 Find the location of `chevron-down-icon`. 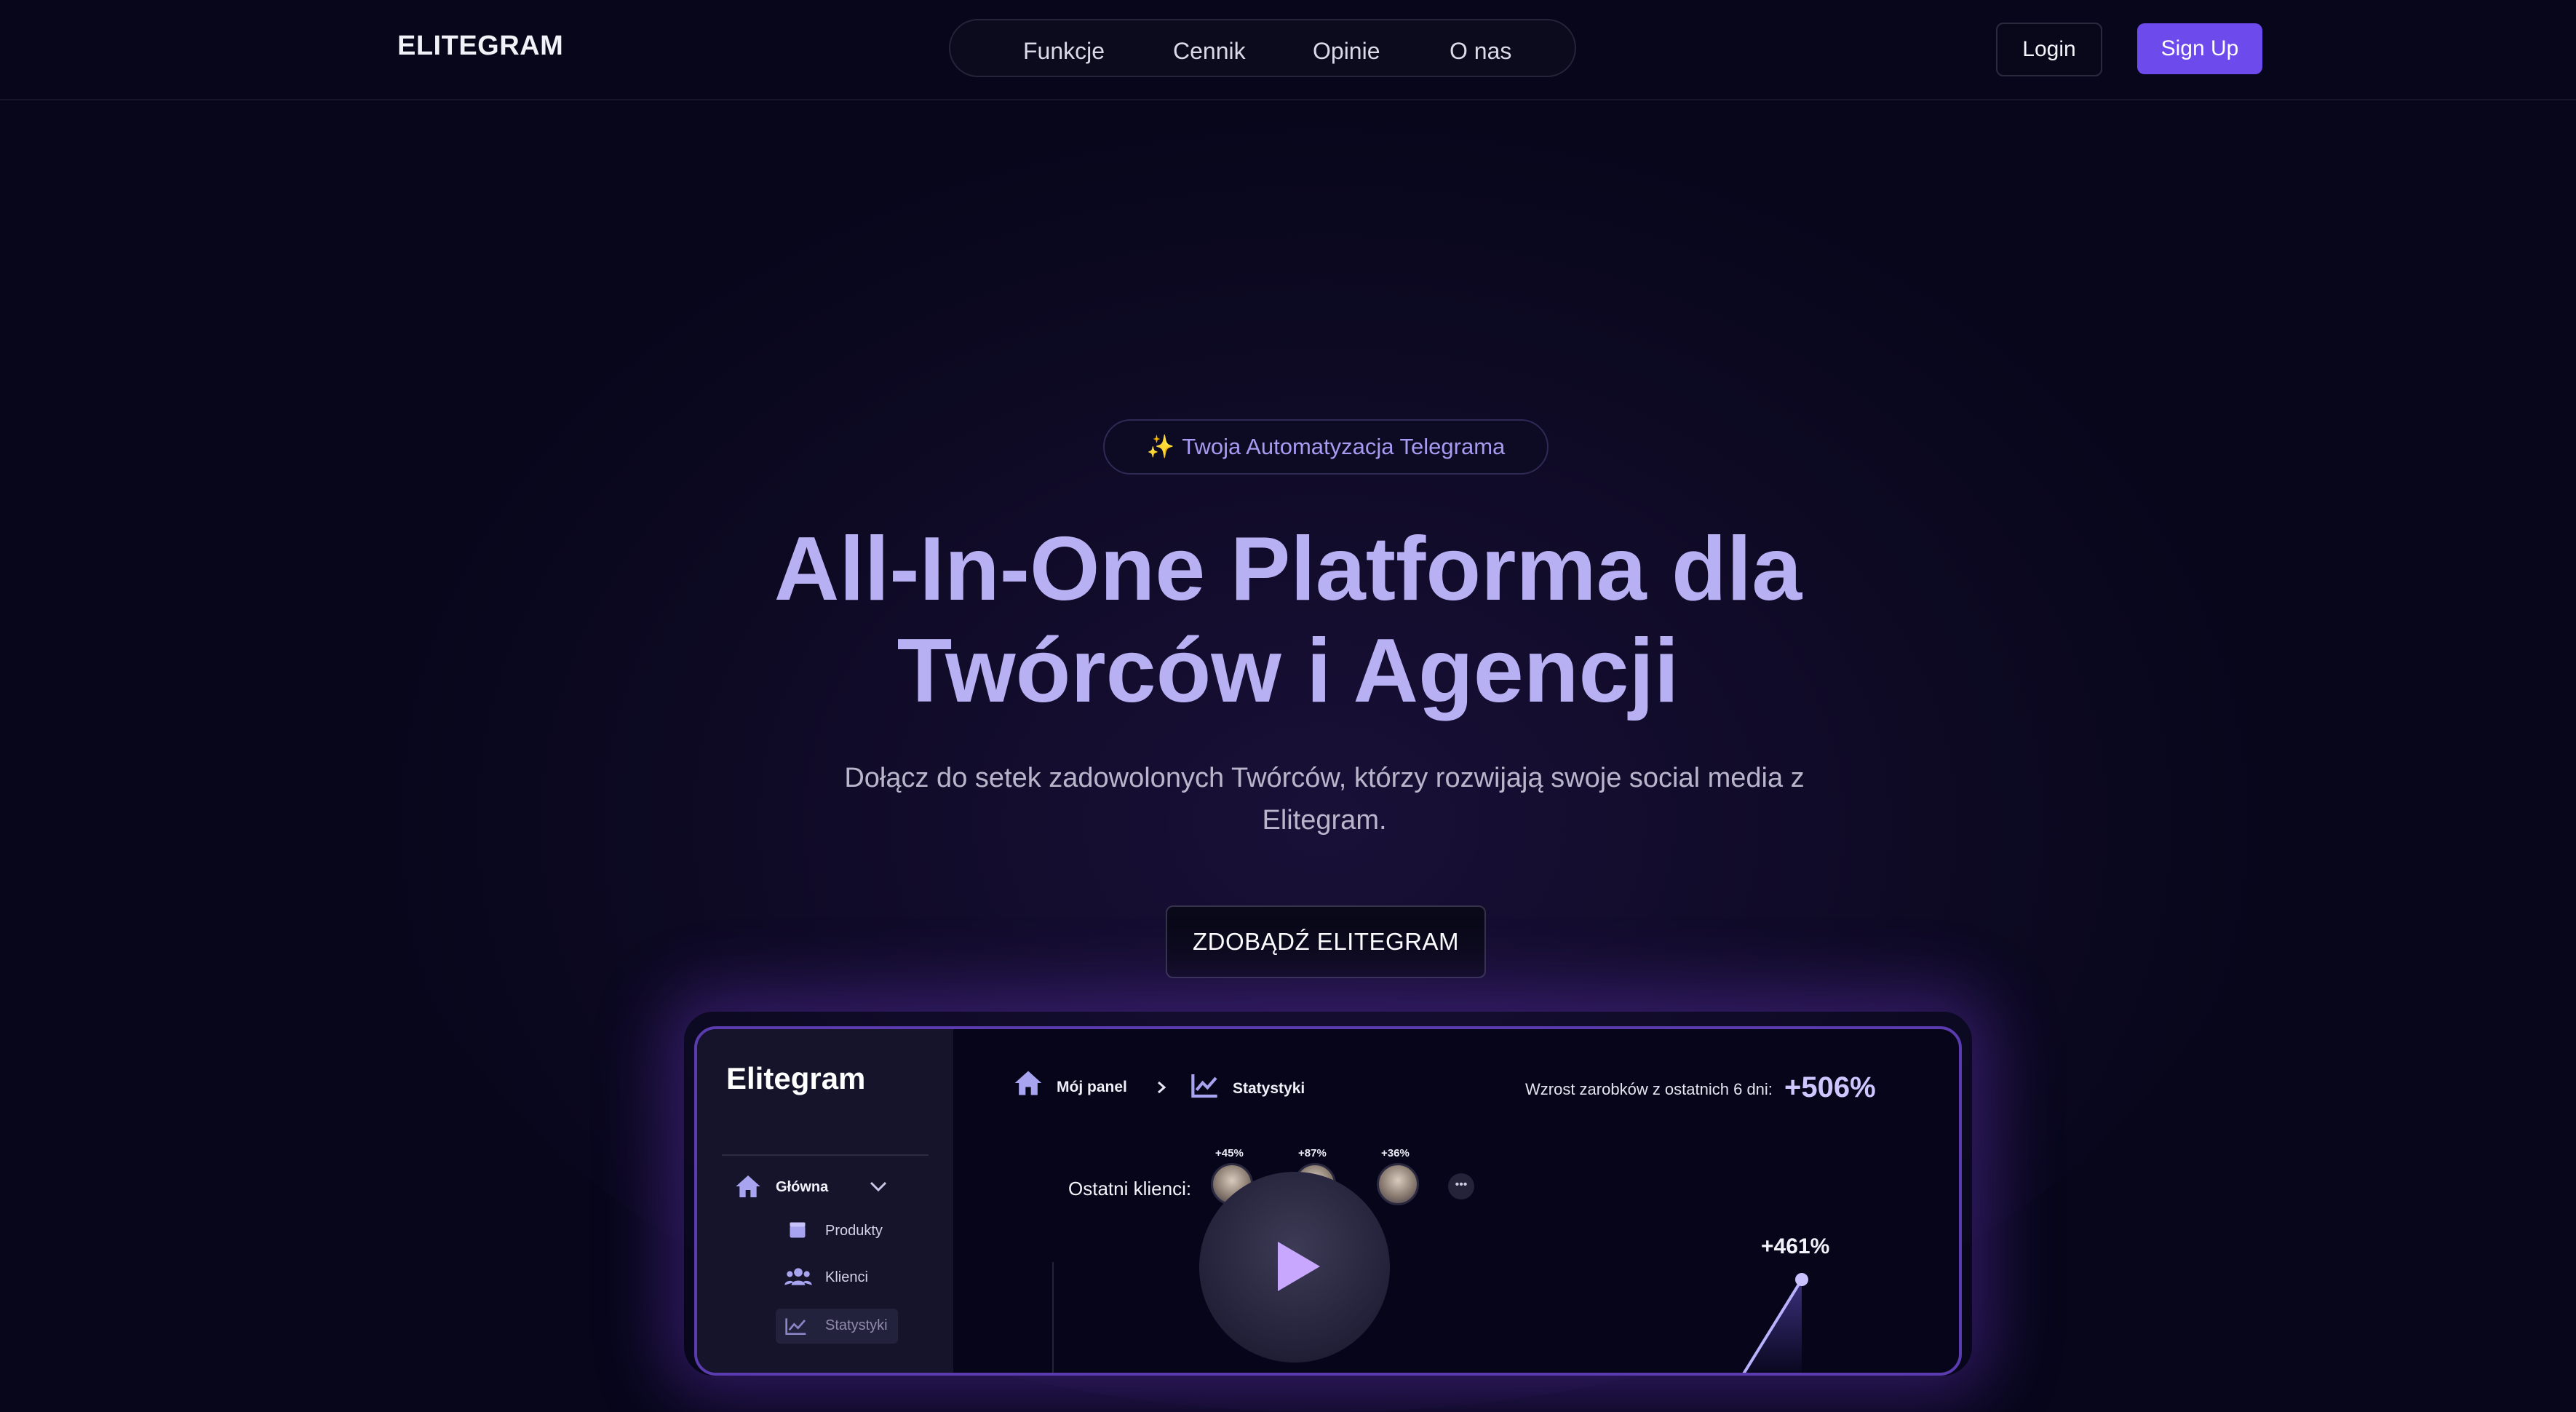

chevron-down-icon is located at coordinates (878, 1186).